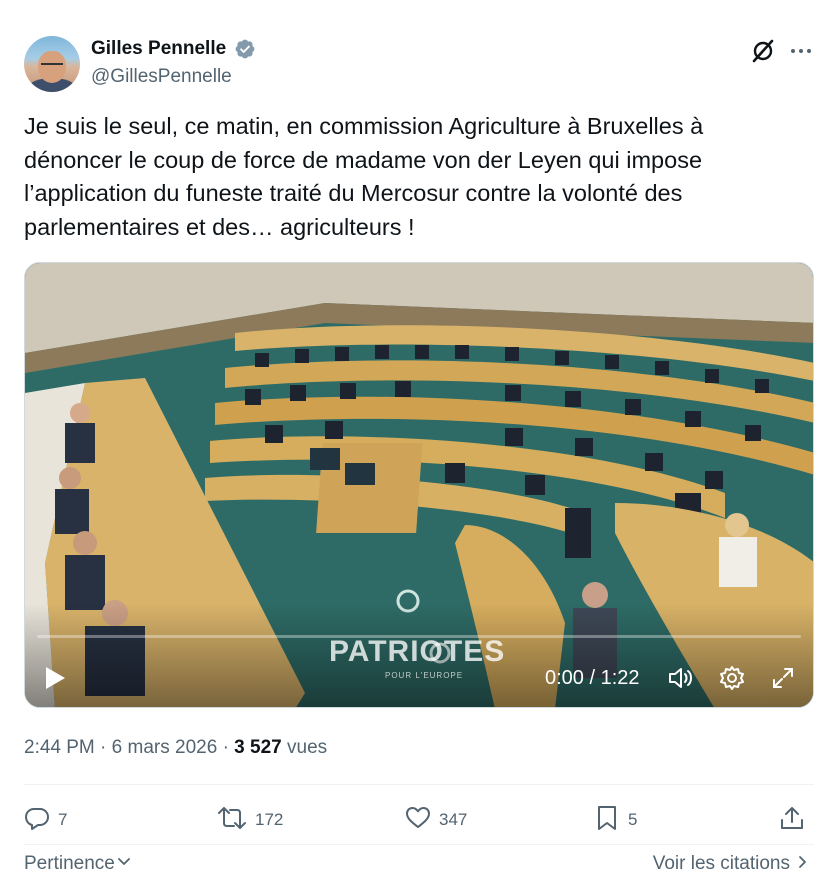  Describe the element at coordinates (250, 820) in the screenshot. I see `repost-button: 172` at that location.